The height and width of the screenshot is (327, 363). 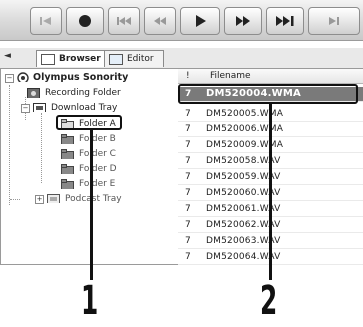 I want to click on tab-browser-label: Browser, so click(x=80, y=59).